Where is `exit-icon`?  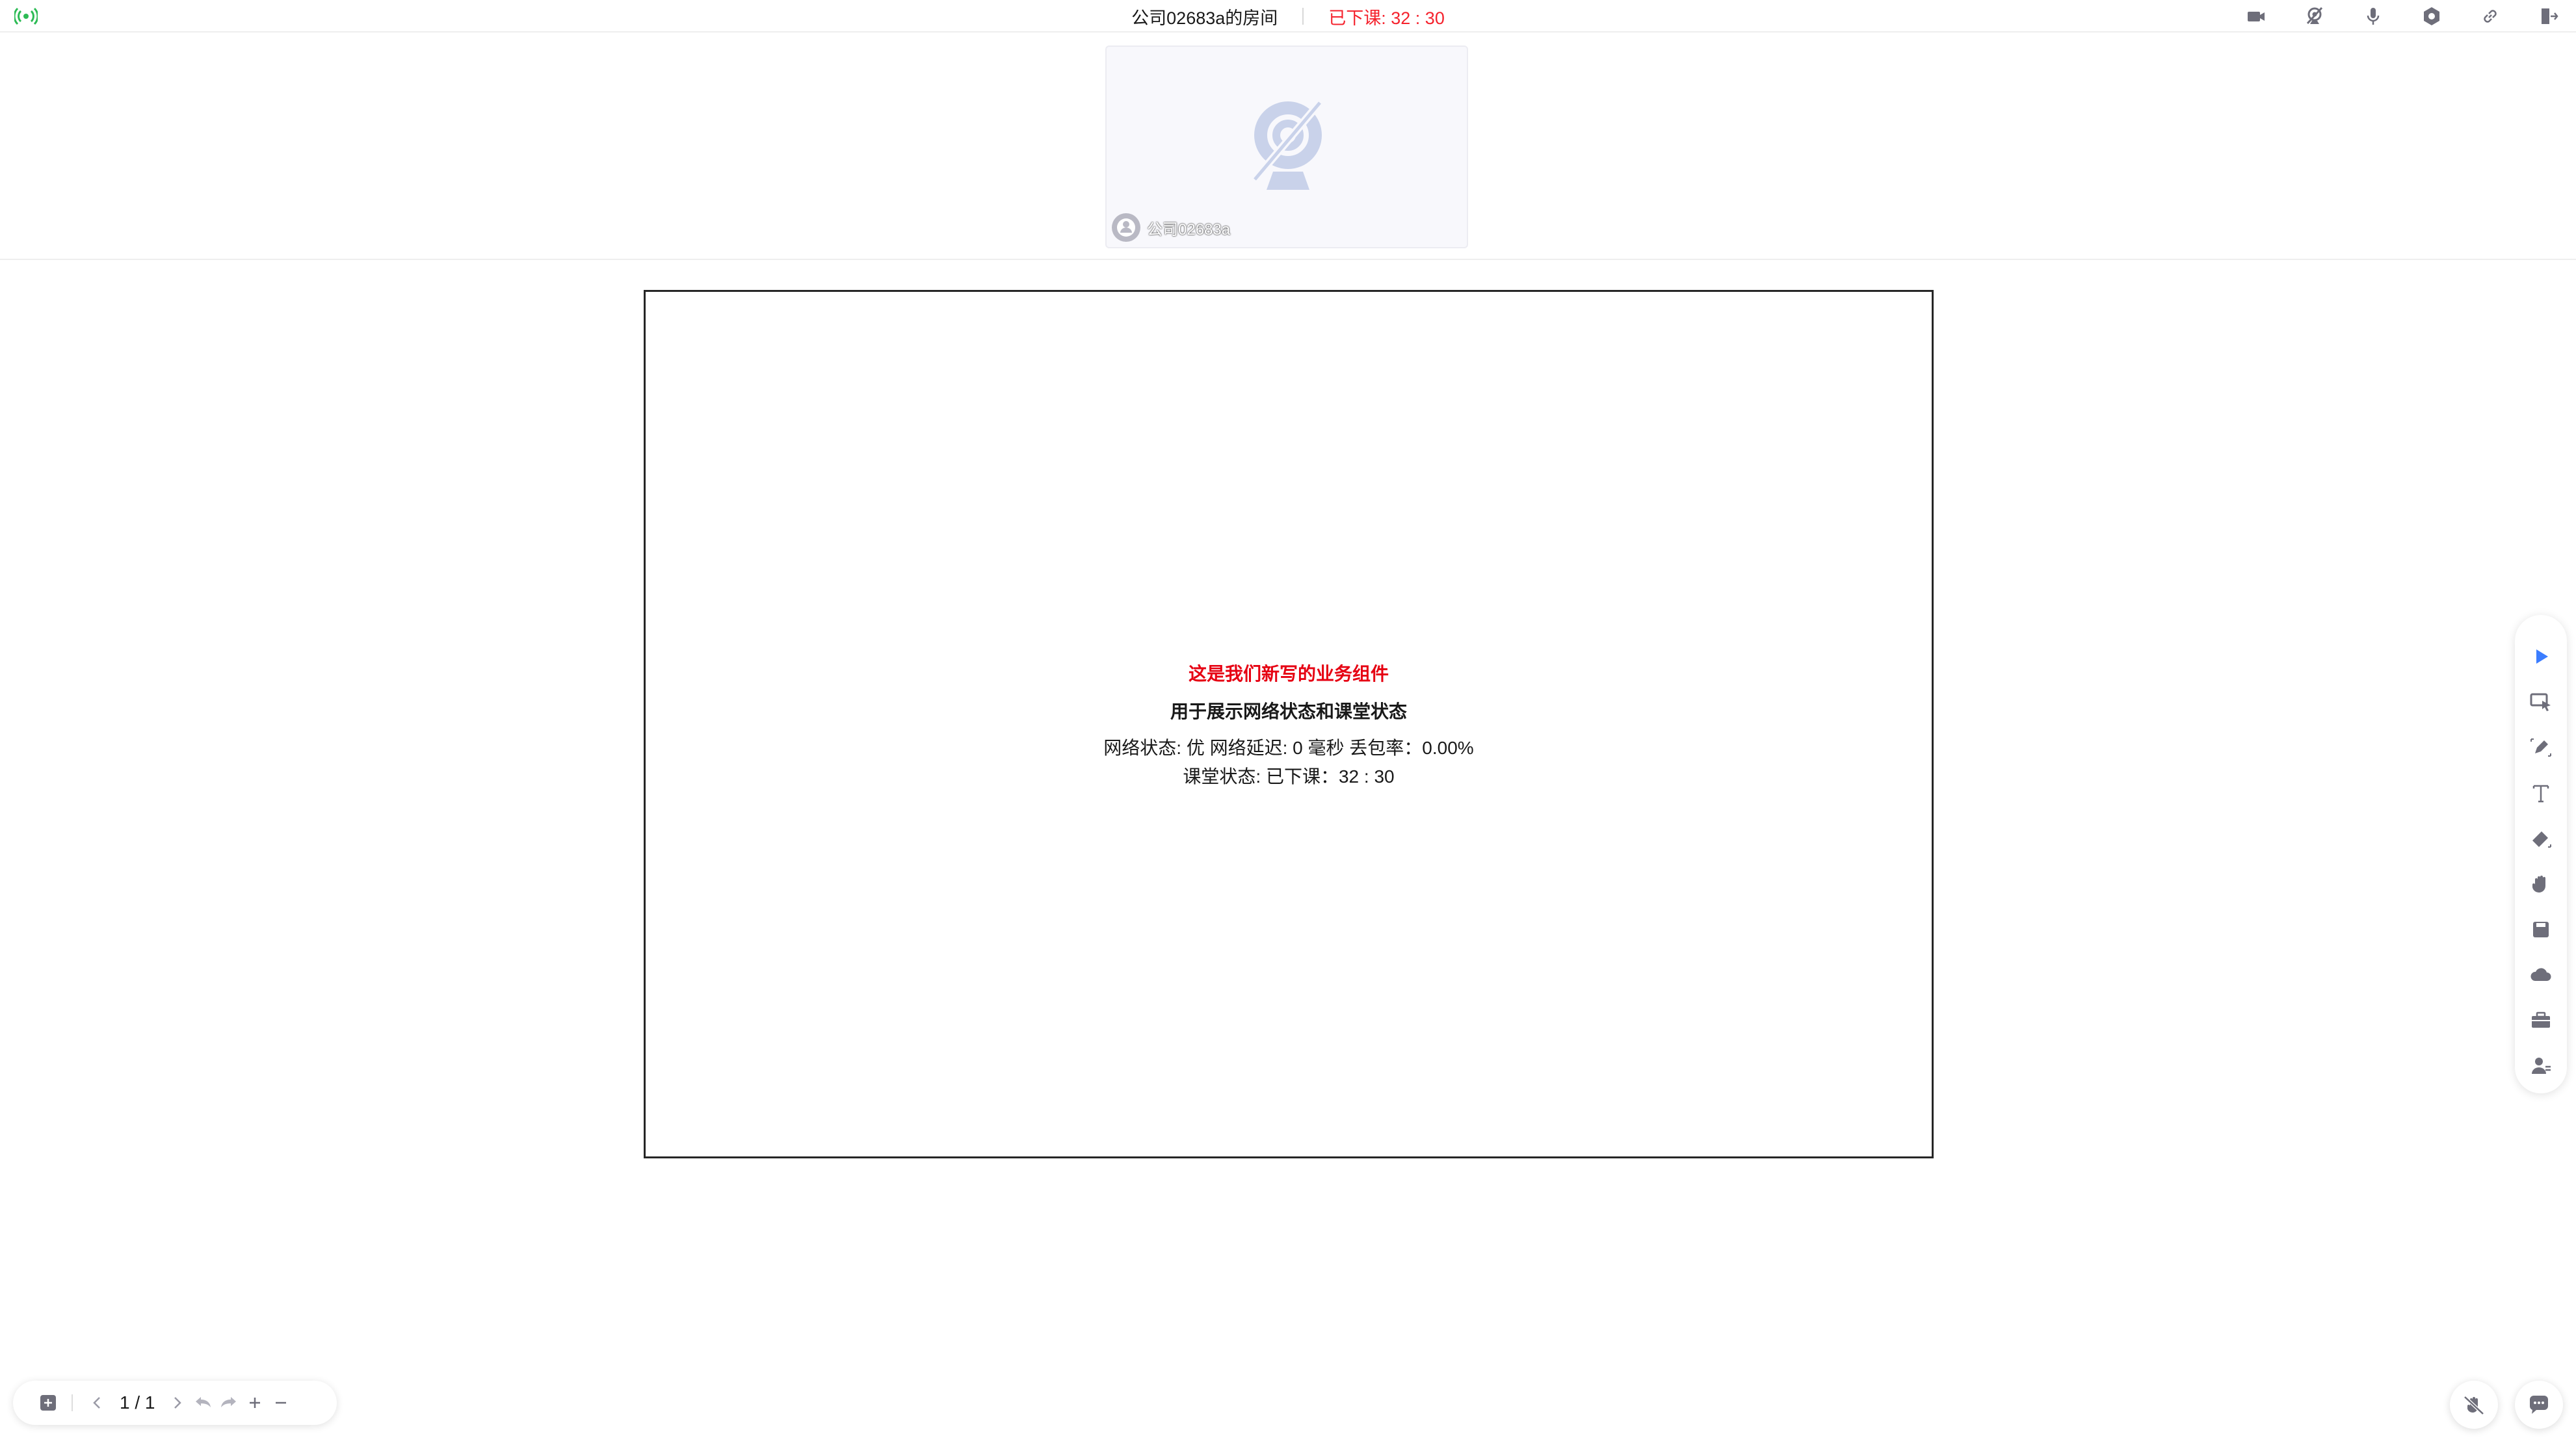 exit-icon is located at coordinates (2550, 16).